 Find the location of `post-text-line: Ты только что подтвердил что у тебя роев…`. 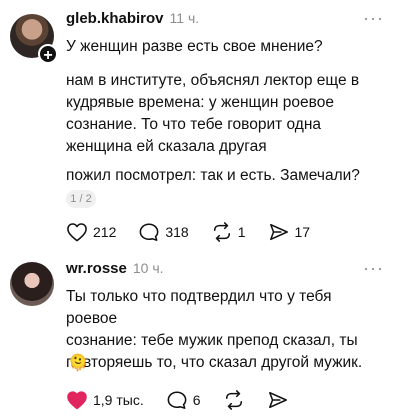

post-text-line: Ты только что подтвердил что у тебя роев… is located at coordinates (199, 307).